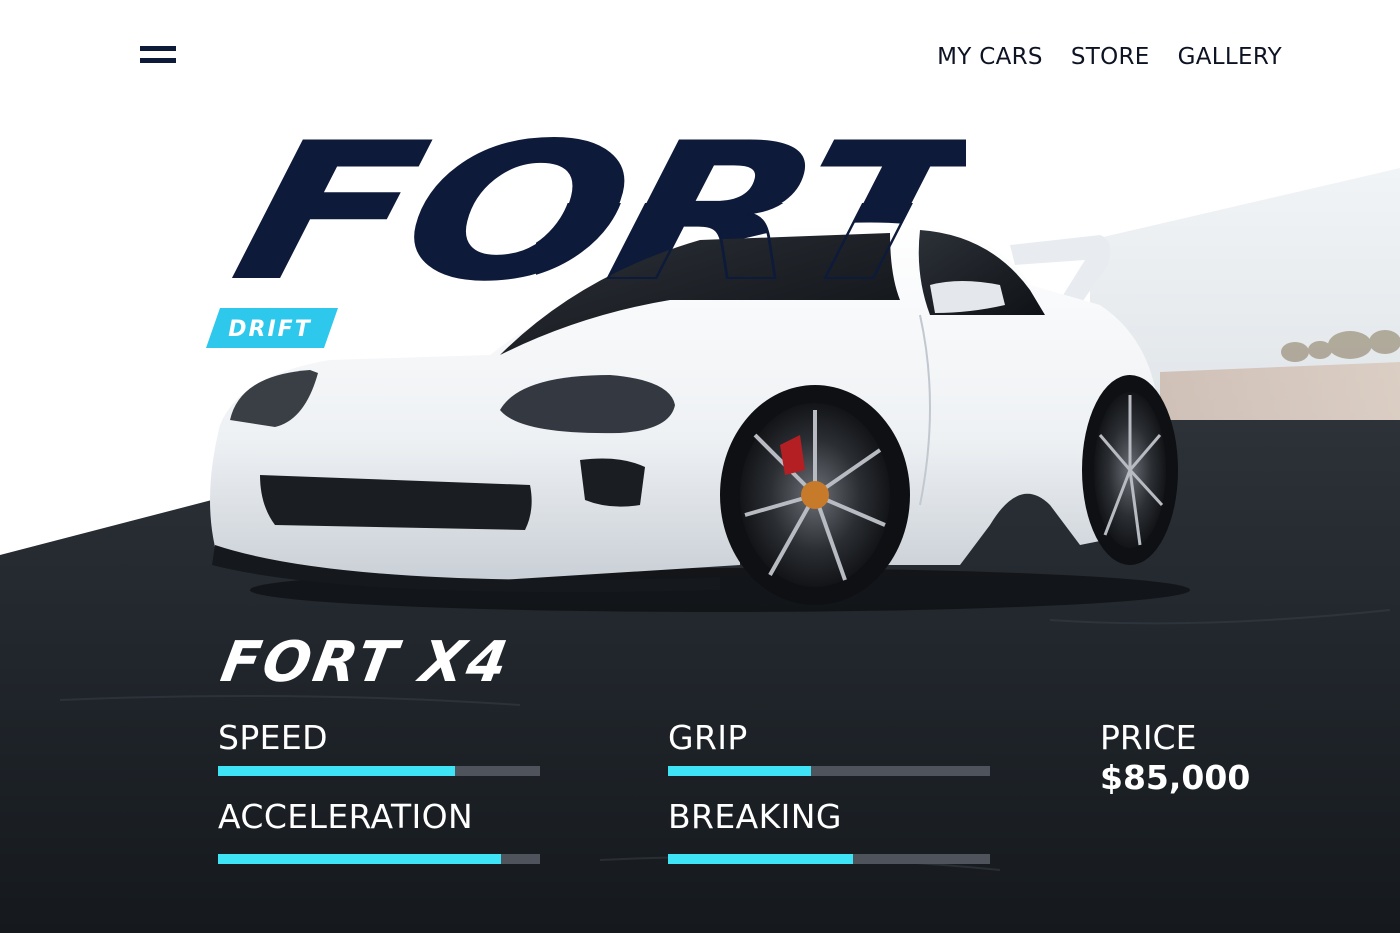  What do you see at coordinates (366, 662) in the screenshot?
I see `model-name: FORT X4` at bounding box center [366, 662].